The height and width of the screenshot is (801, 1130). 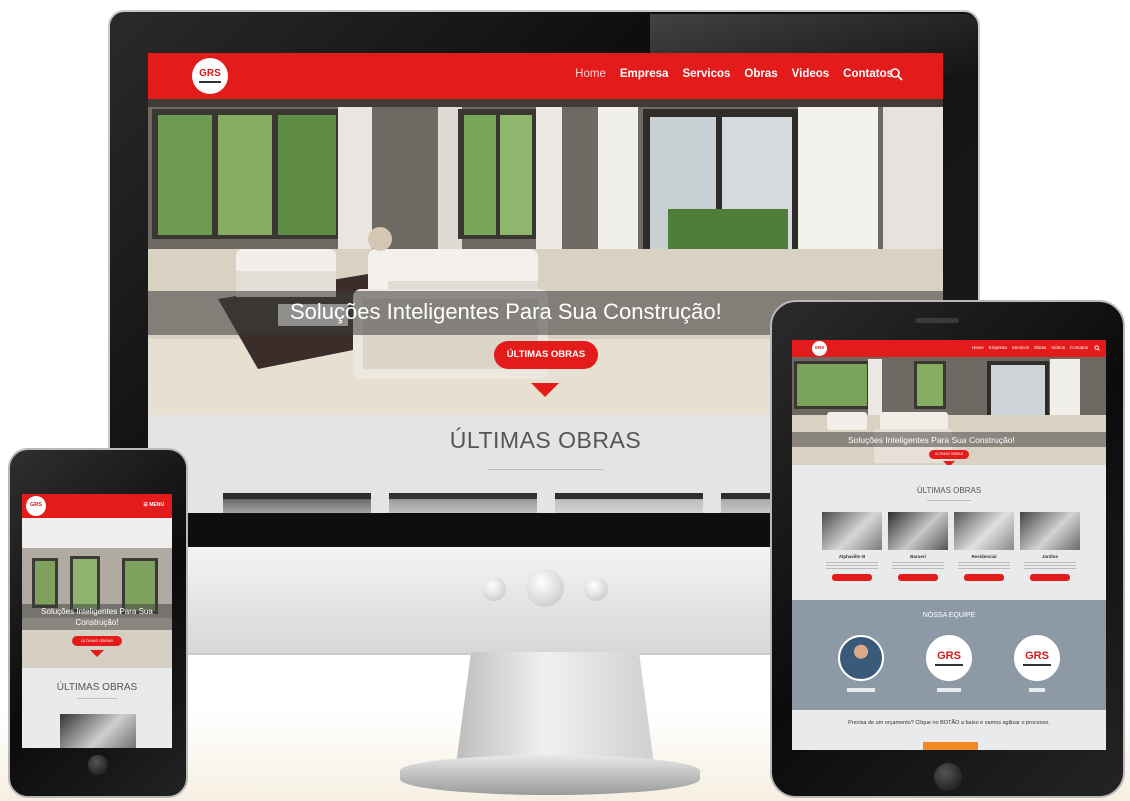 I want to click on tablet-hero-room-image, so click(x=949, y=411).